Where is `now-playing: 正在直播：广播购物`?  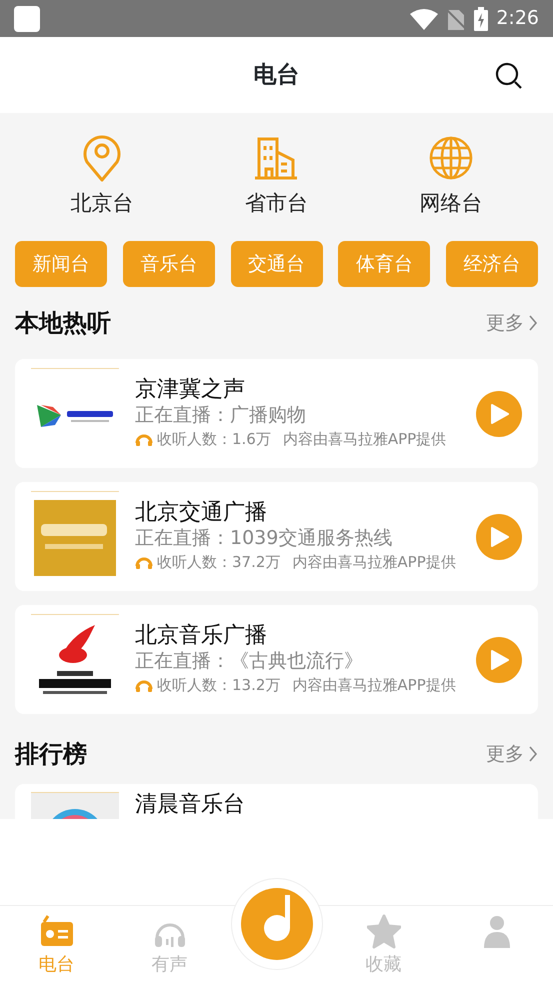 now-playing: 正在直播：广播购物 is located at coordinates (221, 415).